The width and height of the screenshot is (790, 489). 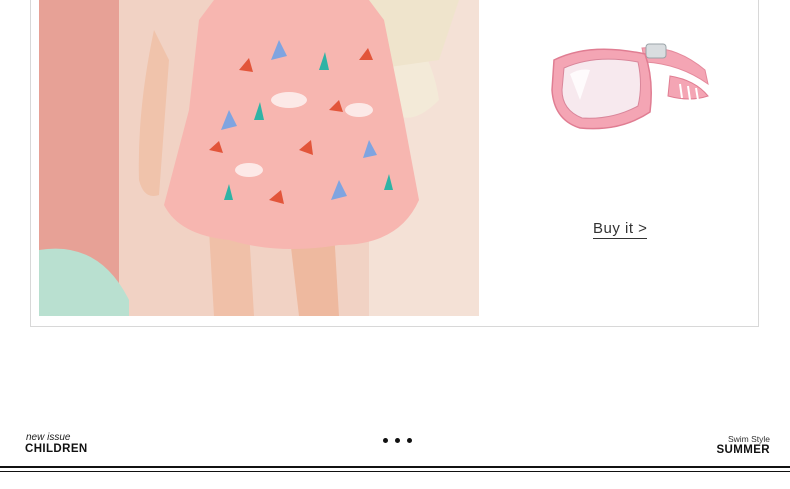 I want to click on new-issue-label: new issue, so click(x=48, y=437).